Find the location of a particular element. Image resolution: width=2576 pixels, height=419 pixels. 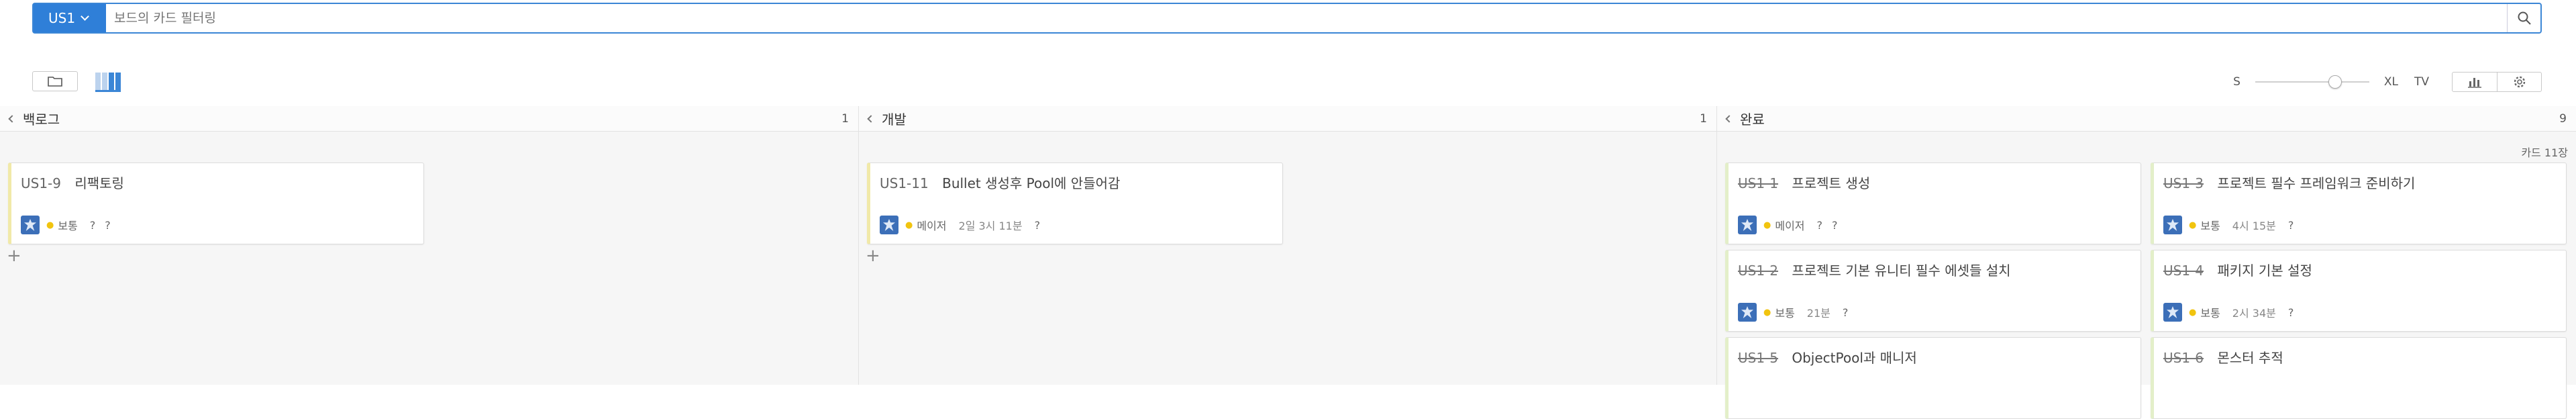

search-icon is located at coordinates (2524, 18).